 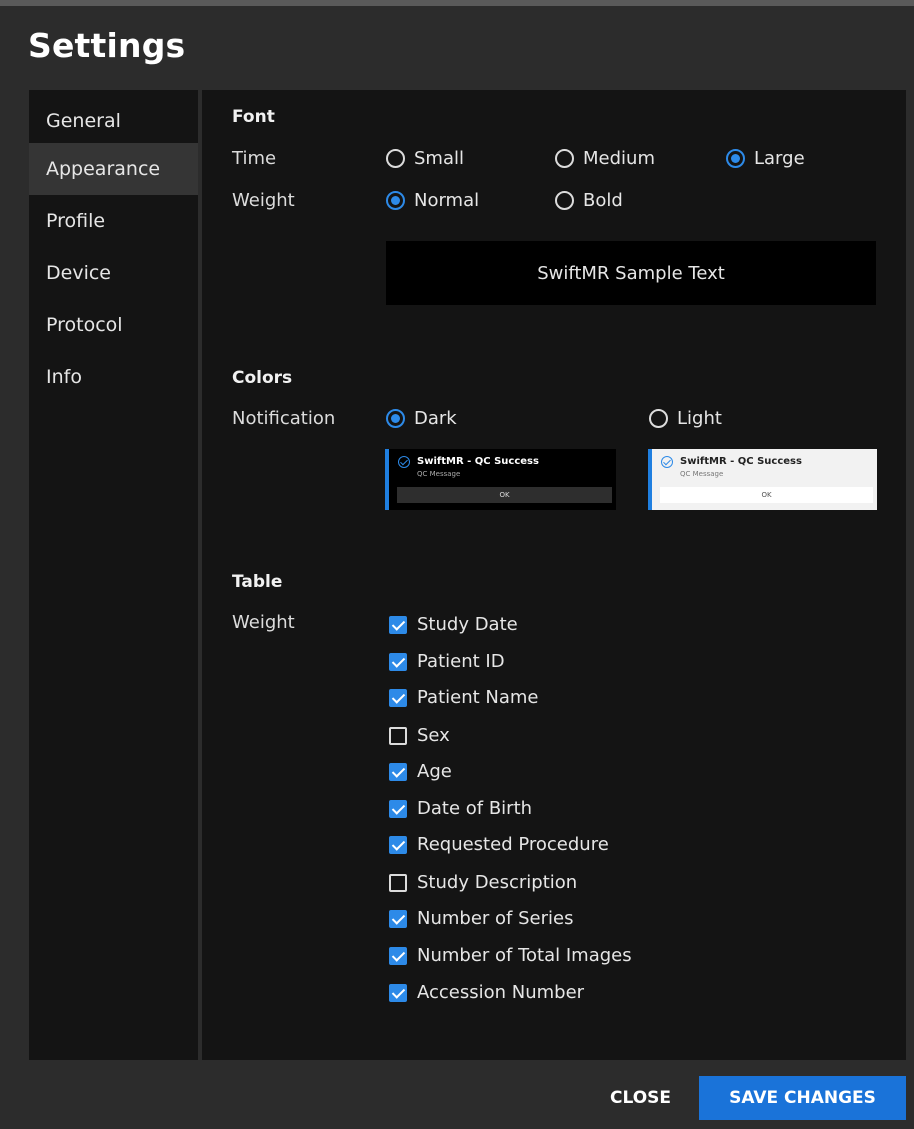 I want to click on column-checkbox-patient-id: Patient ID, so click(x=447, y=661).